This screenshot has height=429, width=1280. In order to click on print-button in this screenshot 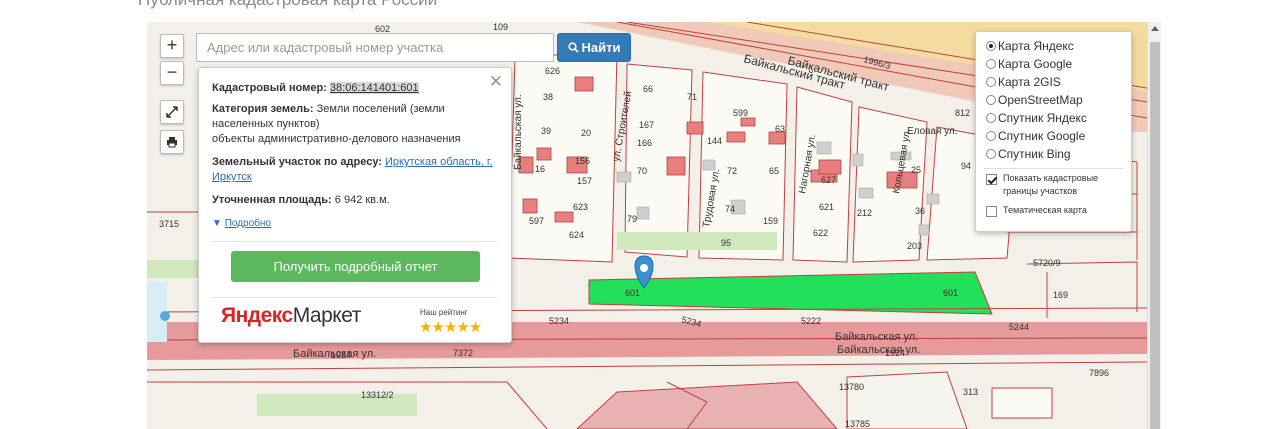, I will do `click(172, 142)`.